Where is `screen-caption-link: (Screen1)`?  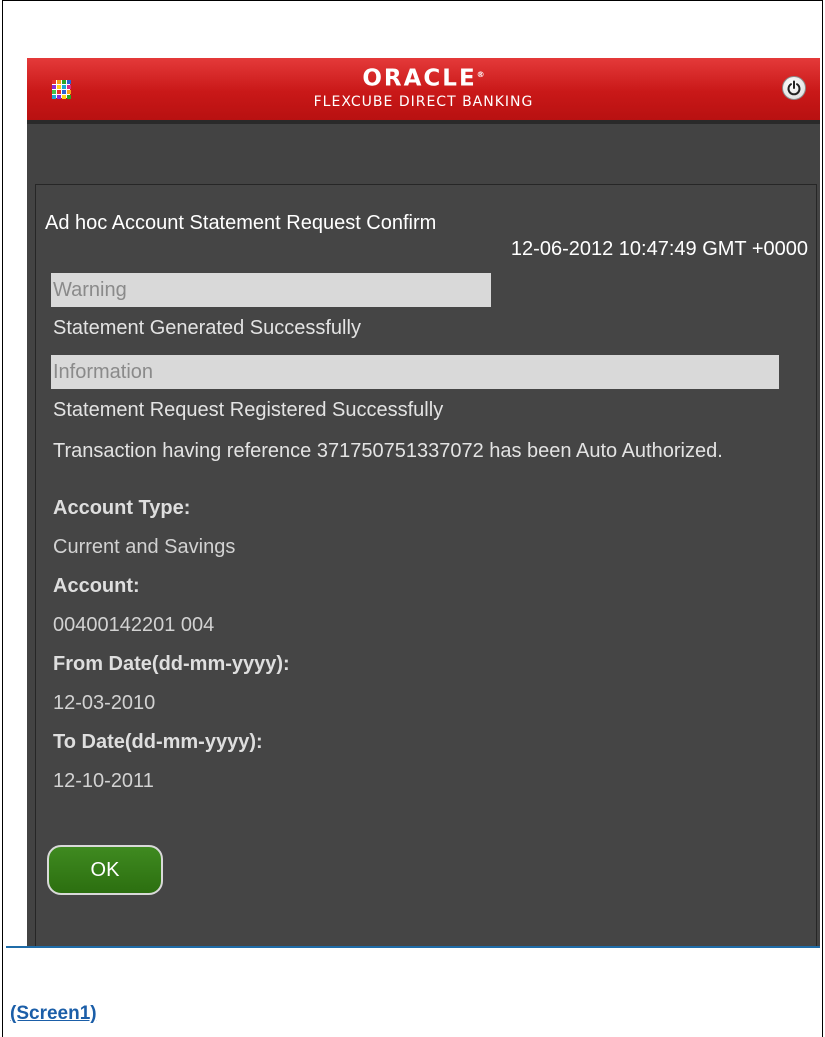
screen-caption-link: (Screen1) is located at coordinates (53, 1014).